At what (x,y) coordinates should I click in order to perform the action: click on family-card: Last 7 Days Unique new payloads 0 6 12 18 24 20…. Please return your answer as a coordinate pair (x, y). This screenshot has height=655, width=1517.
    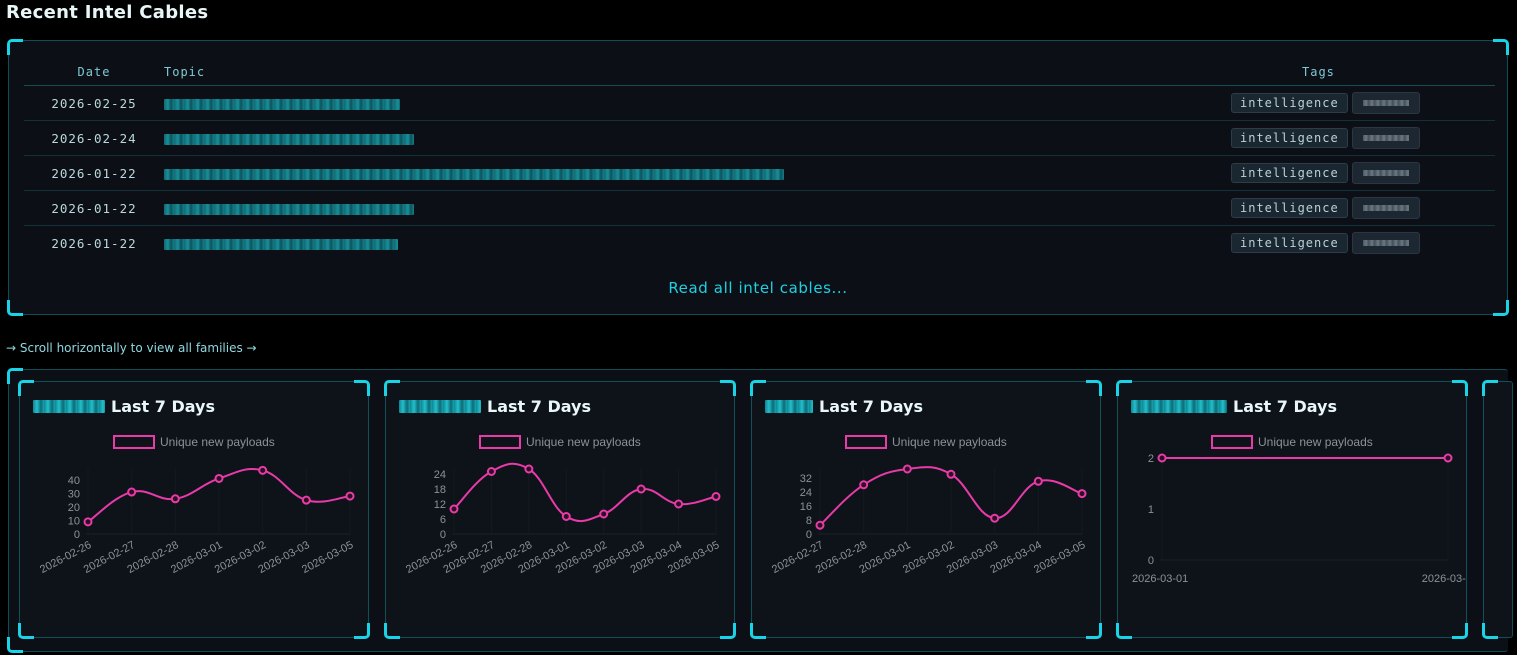
    Looking at the image, I should click on (560, 509).